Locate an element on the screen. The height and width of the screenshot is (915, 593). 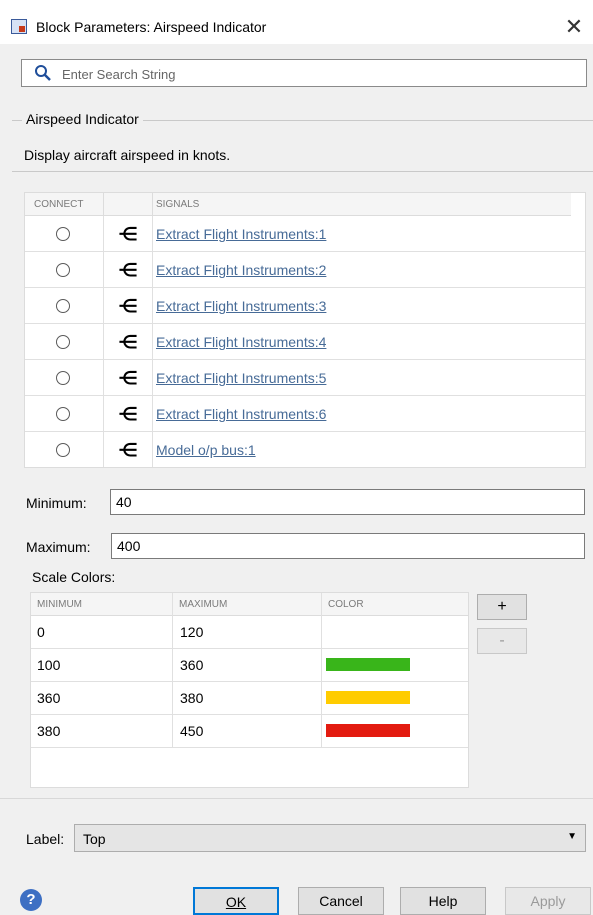
signal-row: ⋲ Extract Flight Instruments:1 is located at coordinates (305, 234).